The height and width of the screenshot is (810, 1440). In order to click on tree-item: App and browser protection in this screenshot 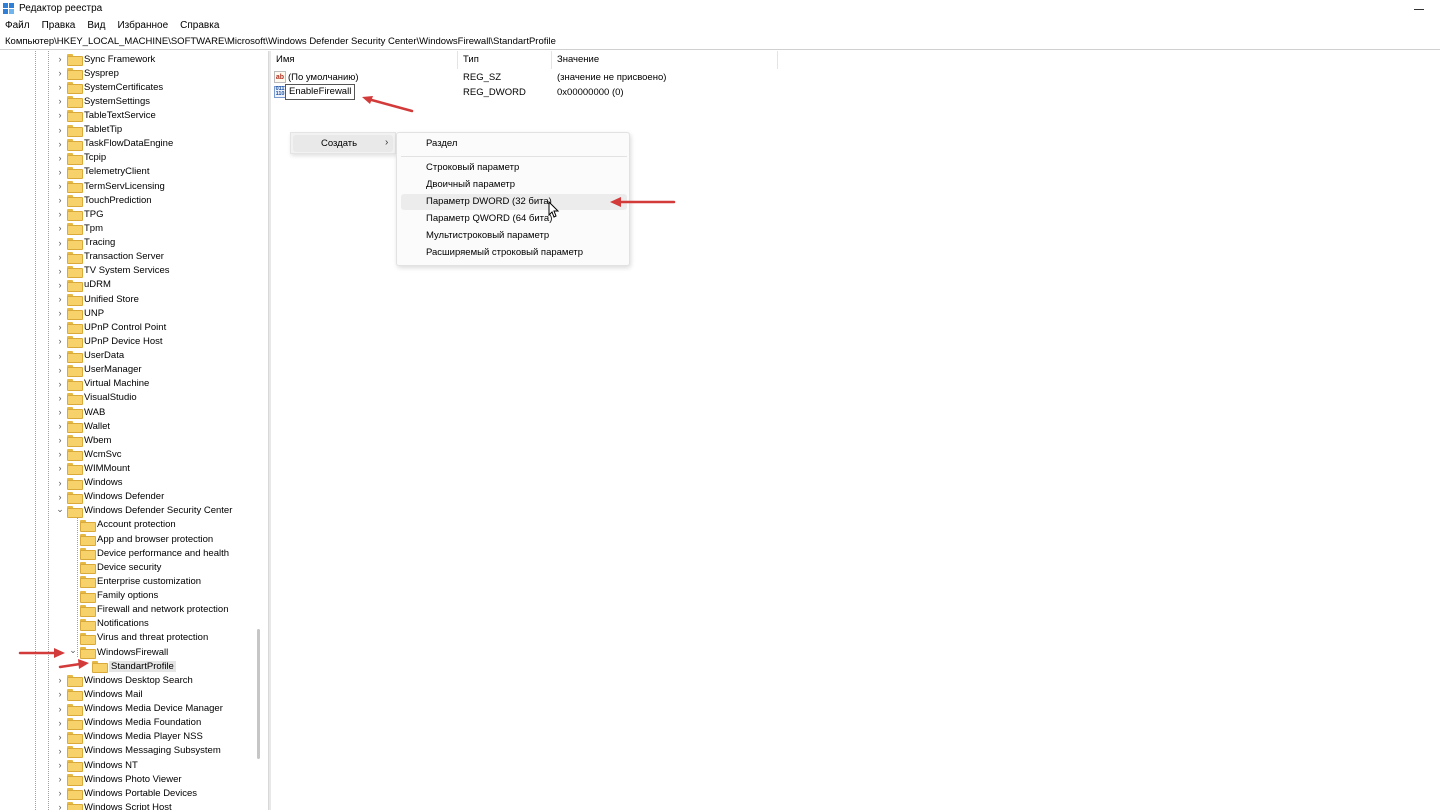, I will do `click(140, 539)`.